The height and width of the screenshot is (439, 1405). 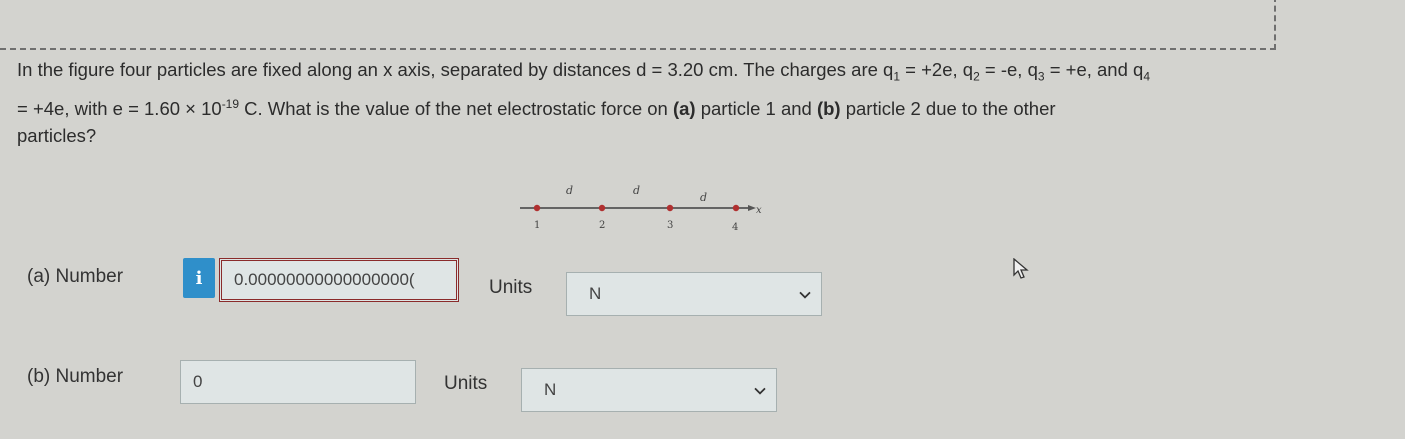 What do you see at coordinates (75, 276) in the screenshot?
I see `part-a-label: (a) Number` at bounding box center [75, 276].